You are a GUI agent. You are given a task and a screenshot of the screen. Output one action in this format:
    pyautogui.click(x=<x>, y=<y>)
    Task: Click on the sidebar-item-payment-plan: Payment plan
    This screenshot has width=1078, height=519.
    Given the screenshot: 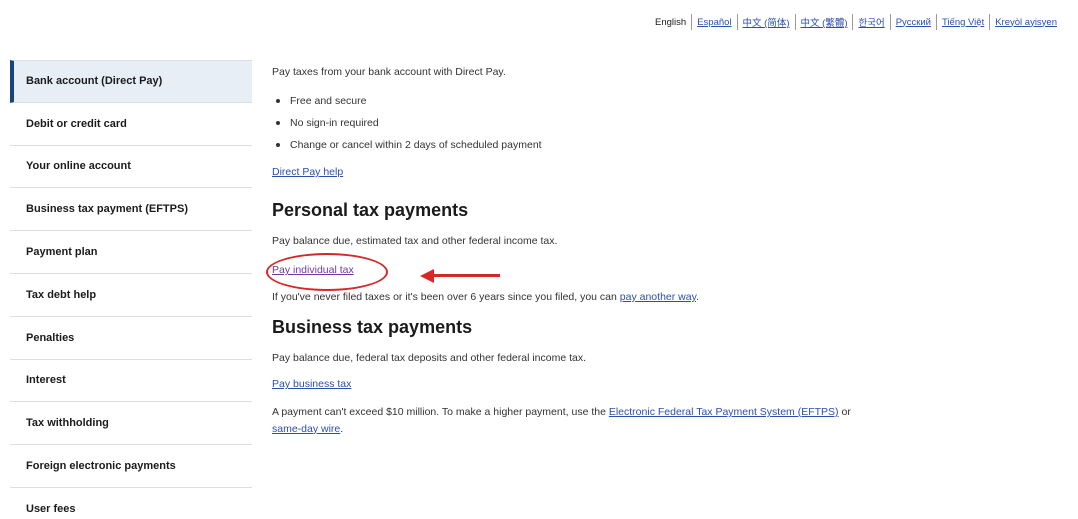 What is the action you would take?
    pyautogui.click(x=131, y=252)
    